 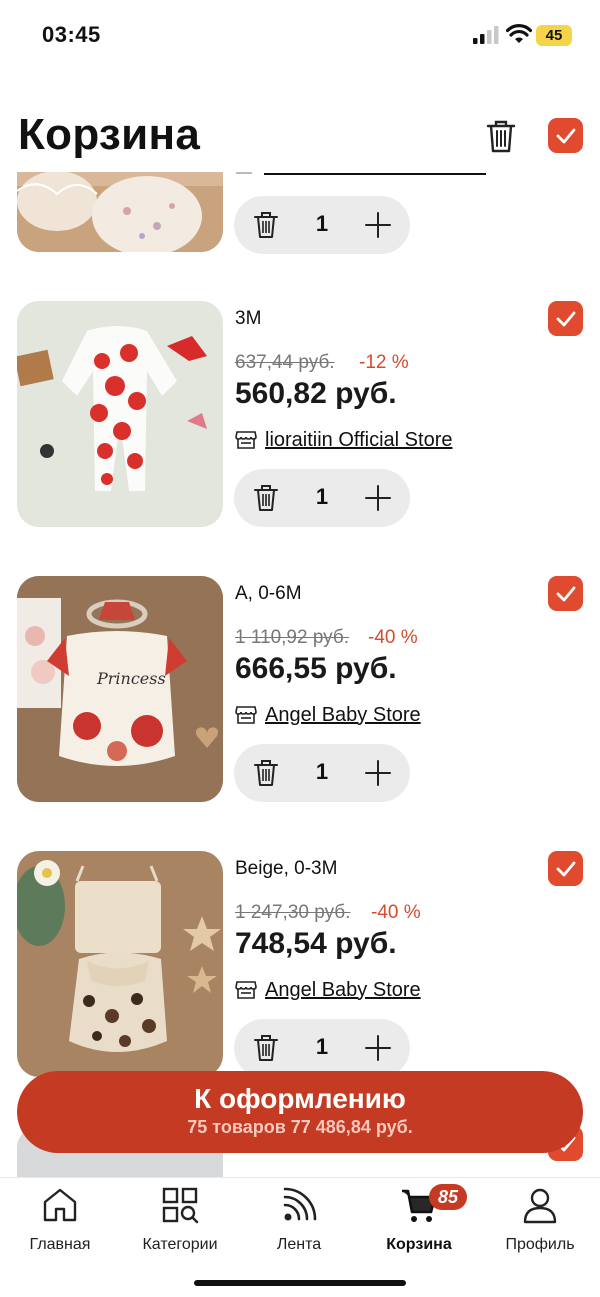 What do you see at coordinates (448, 1197) in the screenshot?
I see `cart-count-badge: 85` at bounding box center [448, 1197].